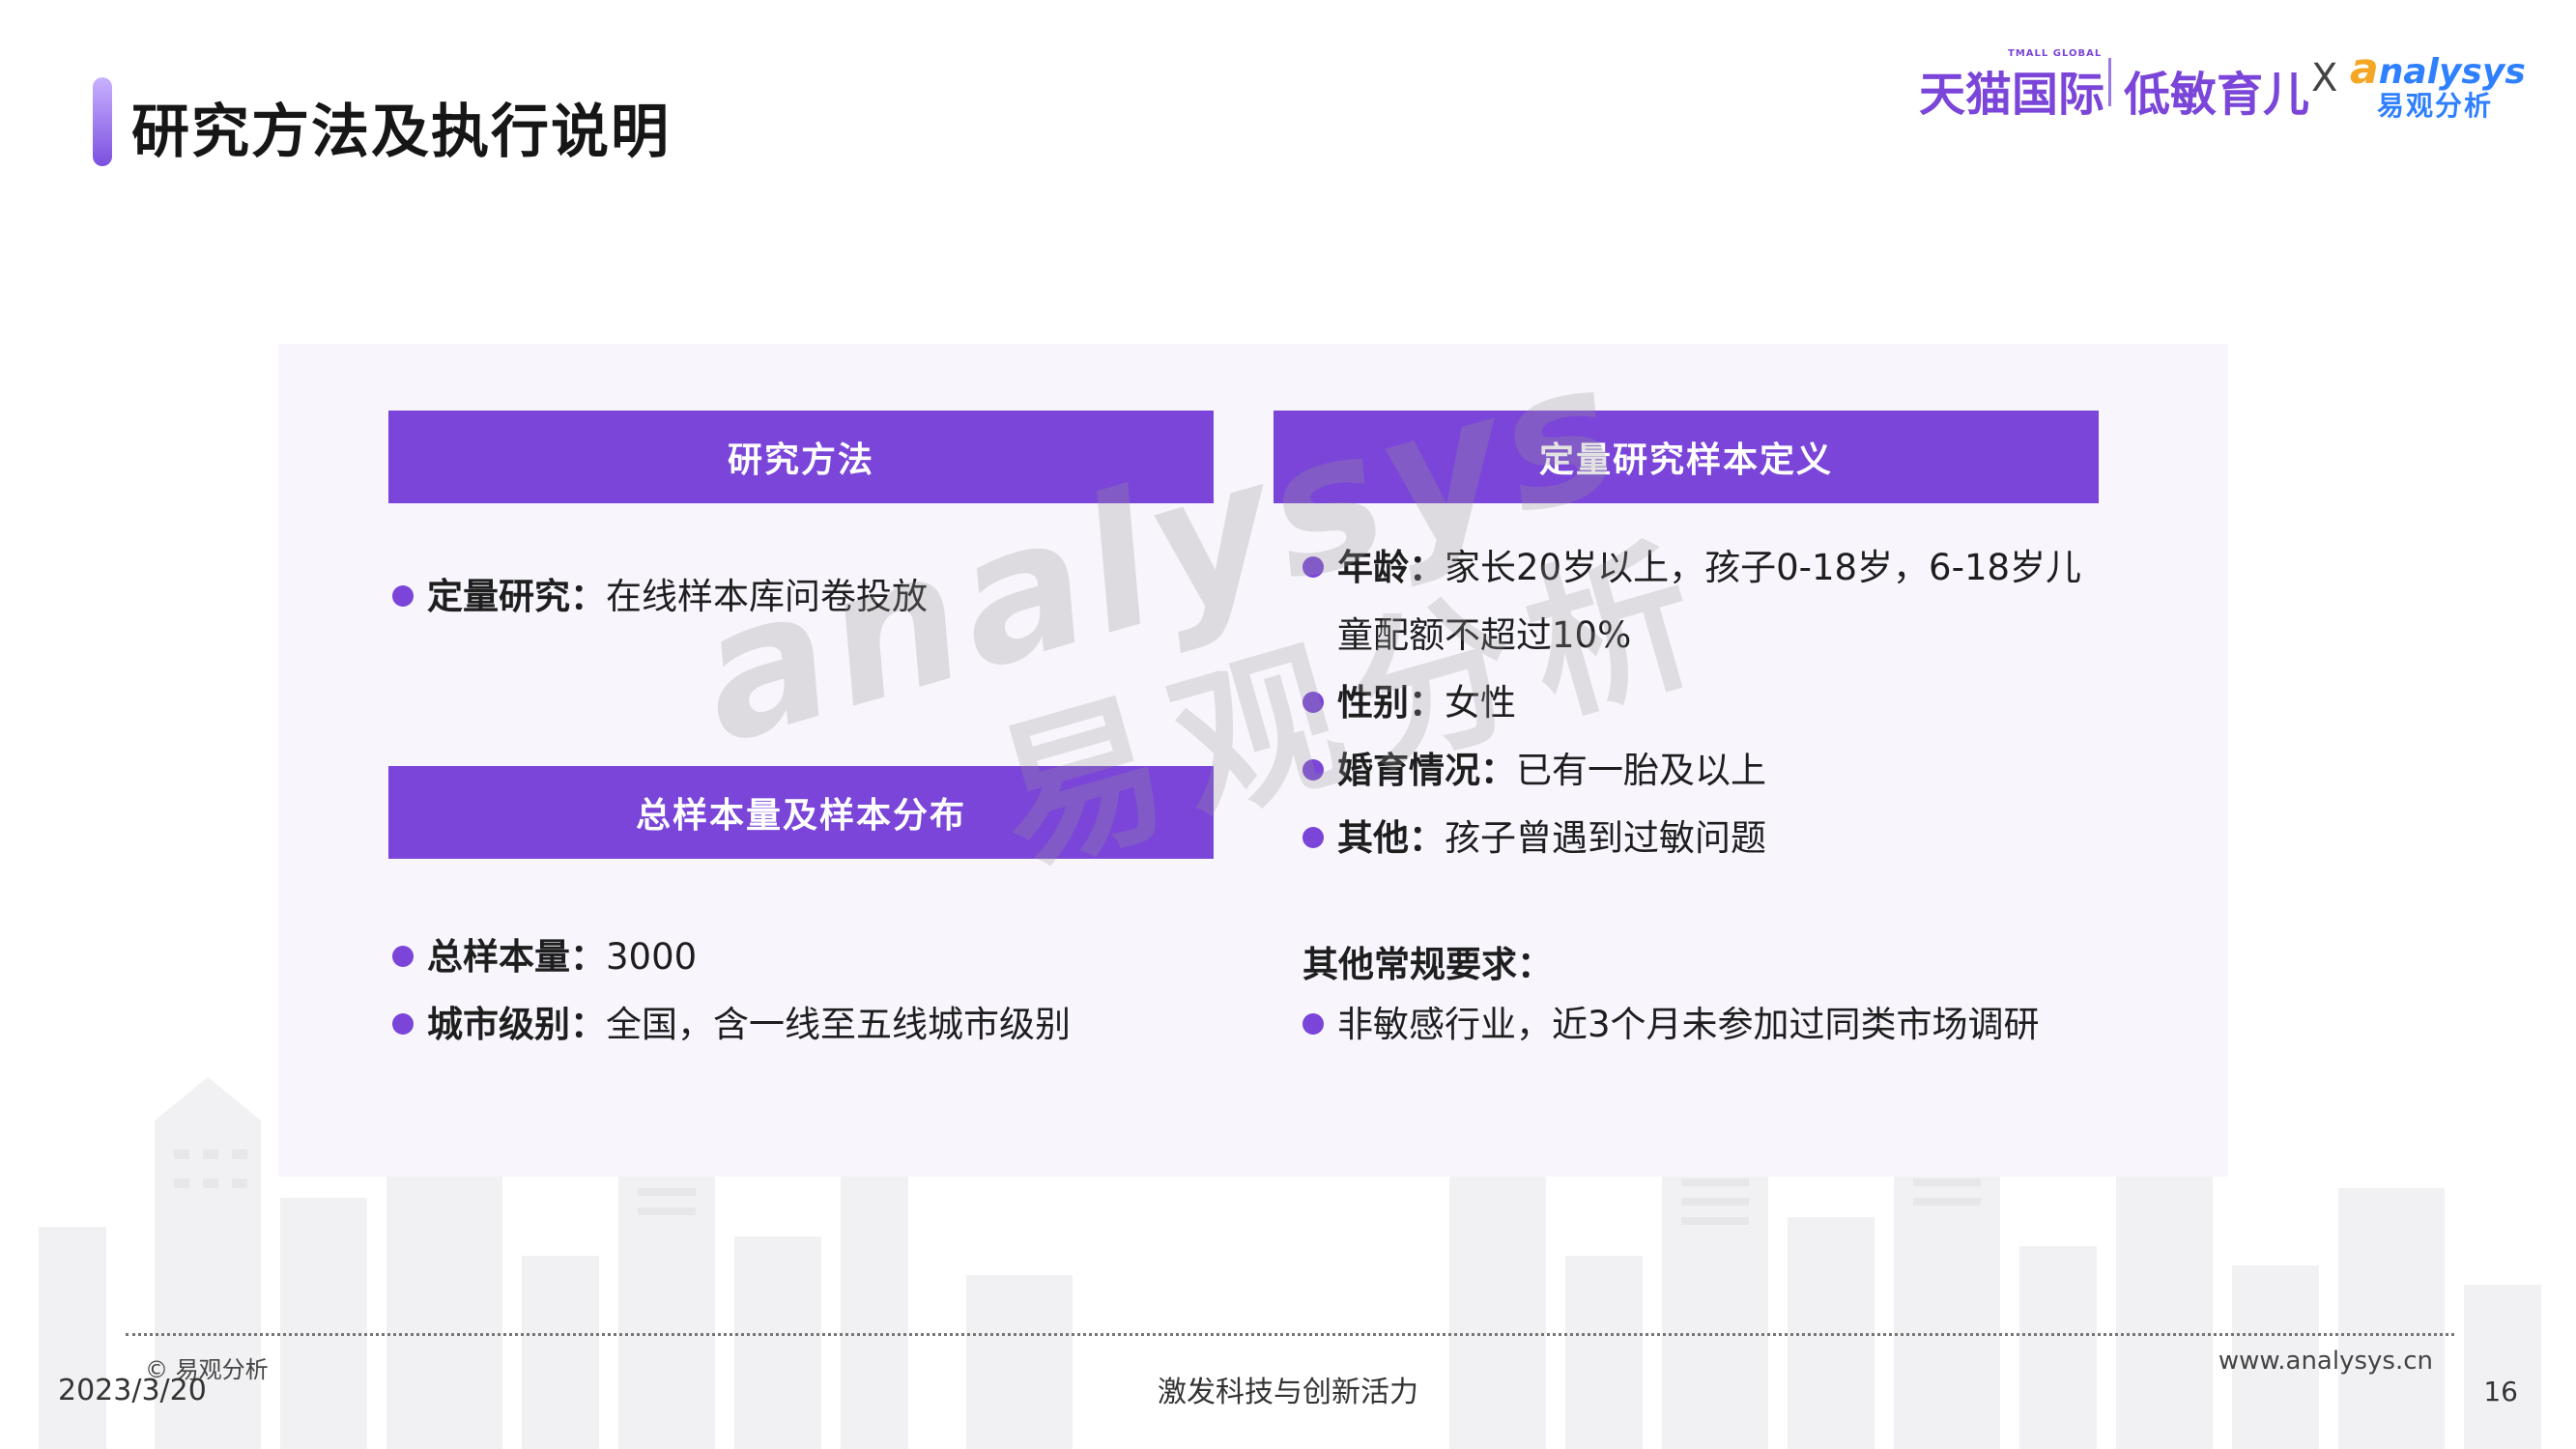  I want to click on marital-bullet: 婚育情况：已有一胎及以上, so click(1534, 771).